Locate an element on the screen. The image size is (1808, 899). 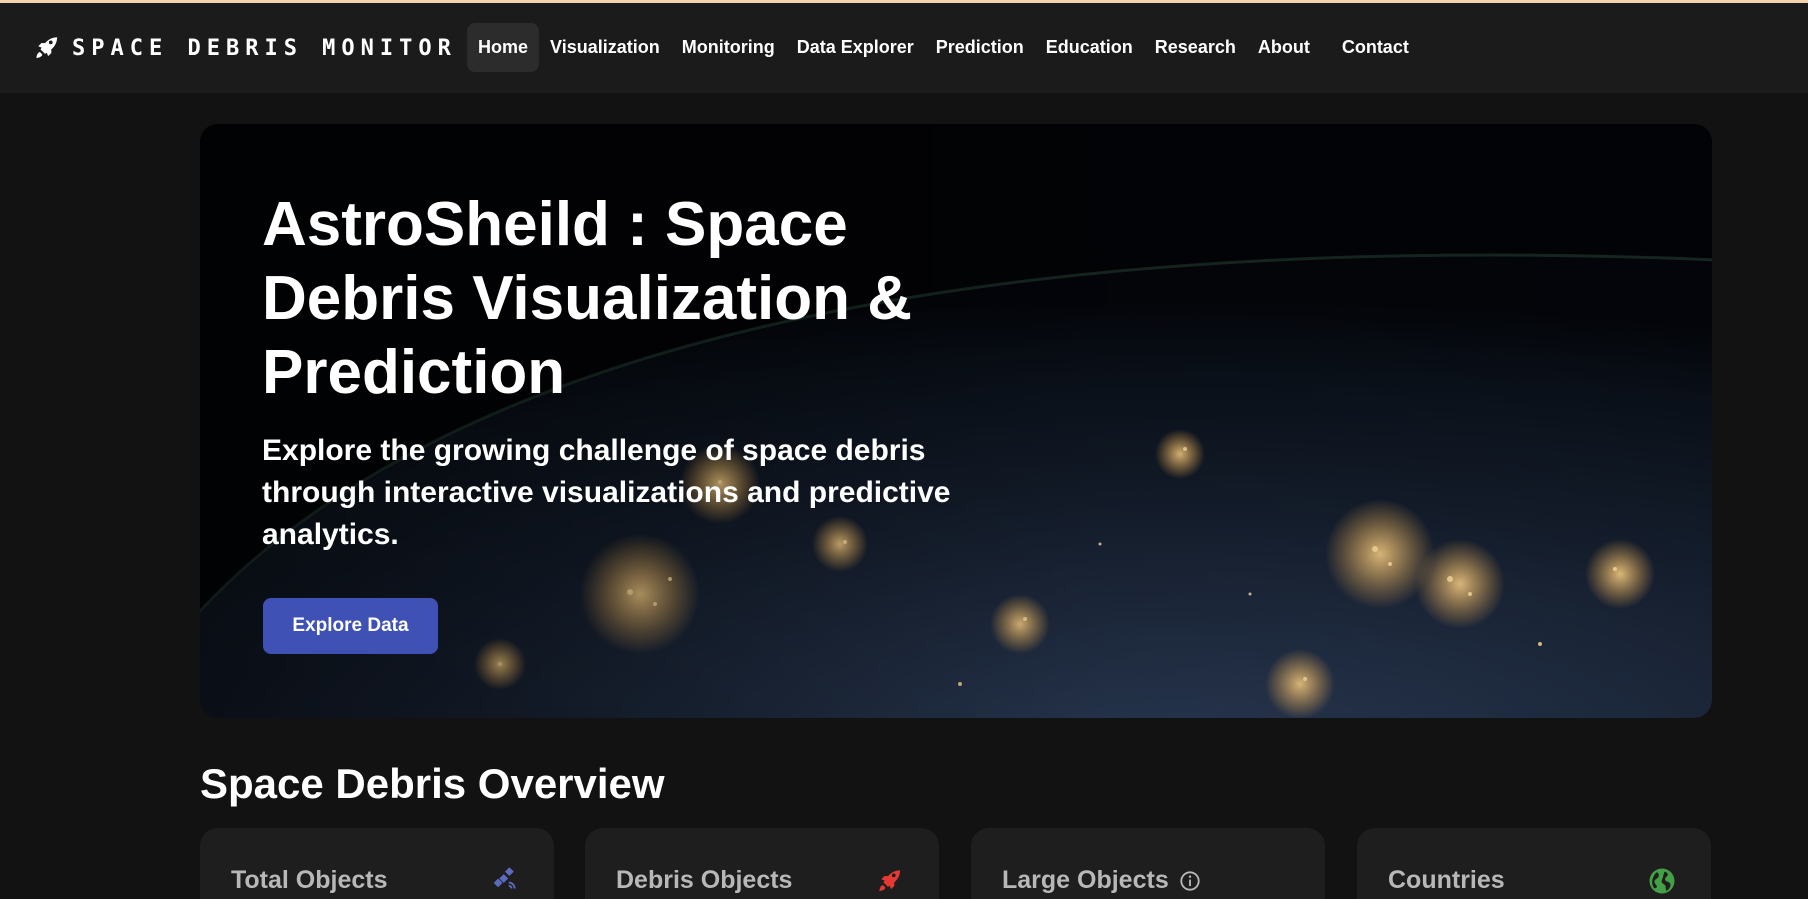
card-label: Debris Objects is located at coordinates (704, 880).